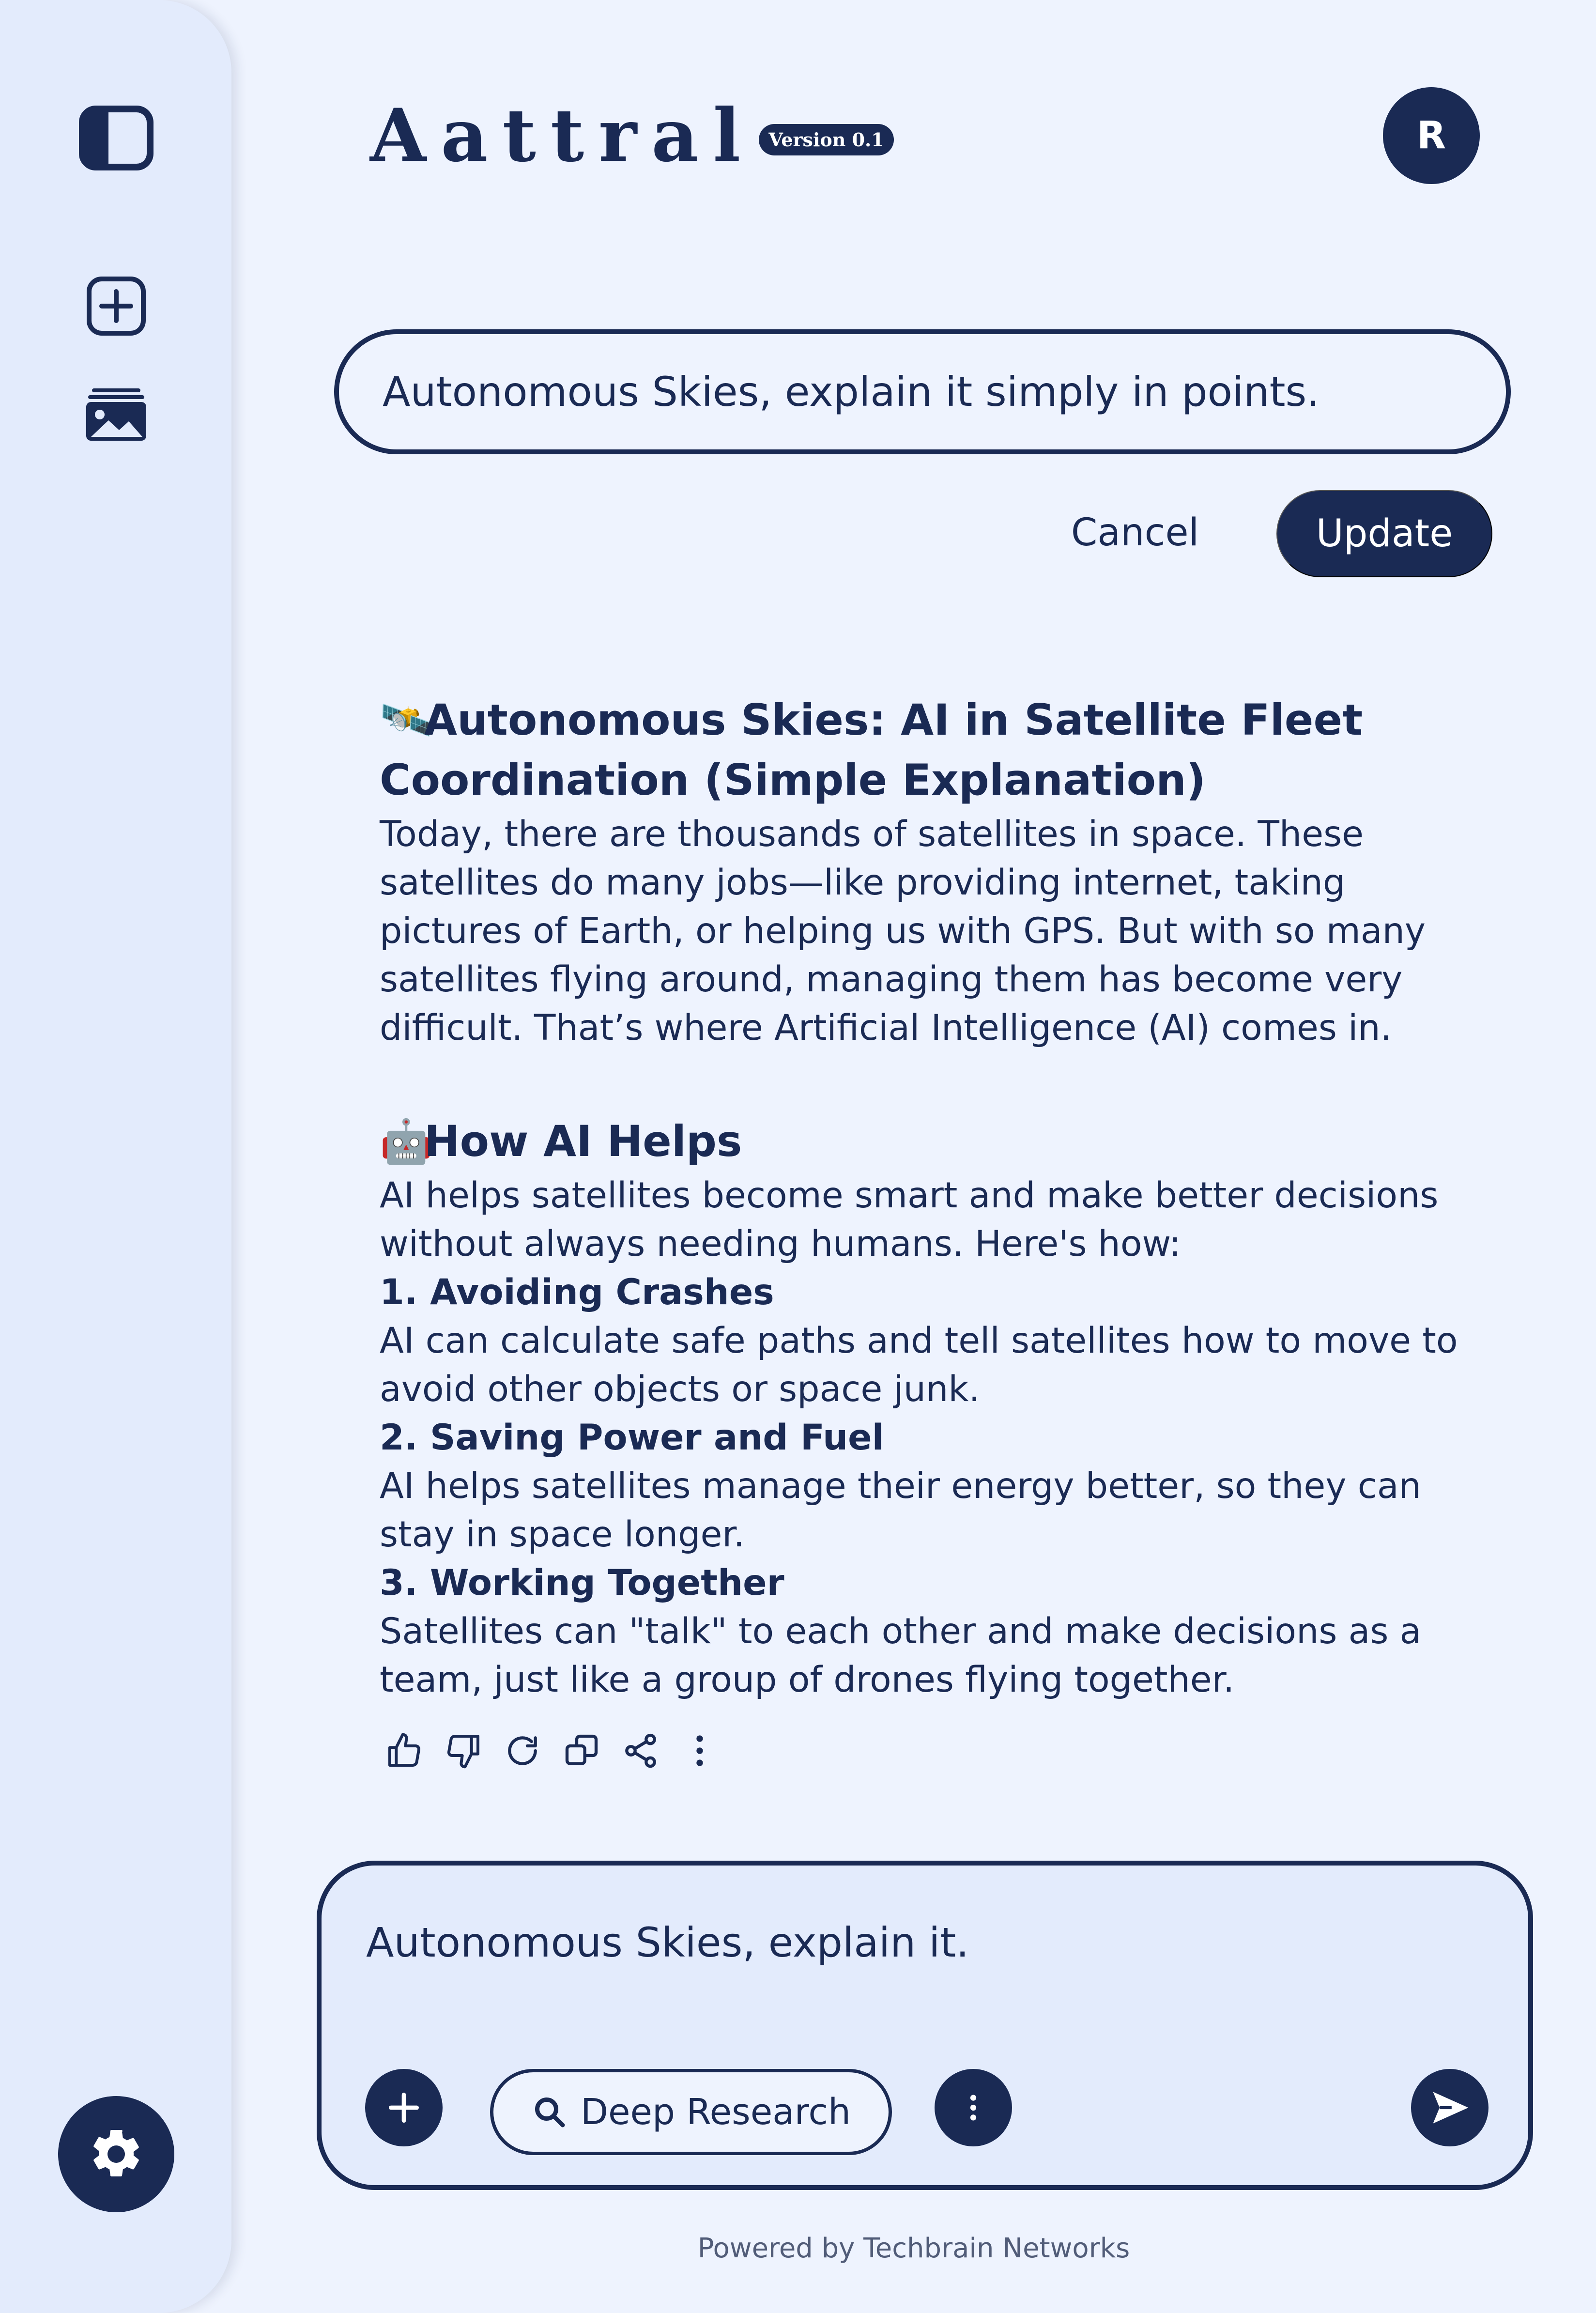 The width and height of the screenshot is (1596, 2313). What do you see at coordinates (581, 1751) in the screenshot?
I see `copy-icon` at bounding box center [581, 1751].